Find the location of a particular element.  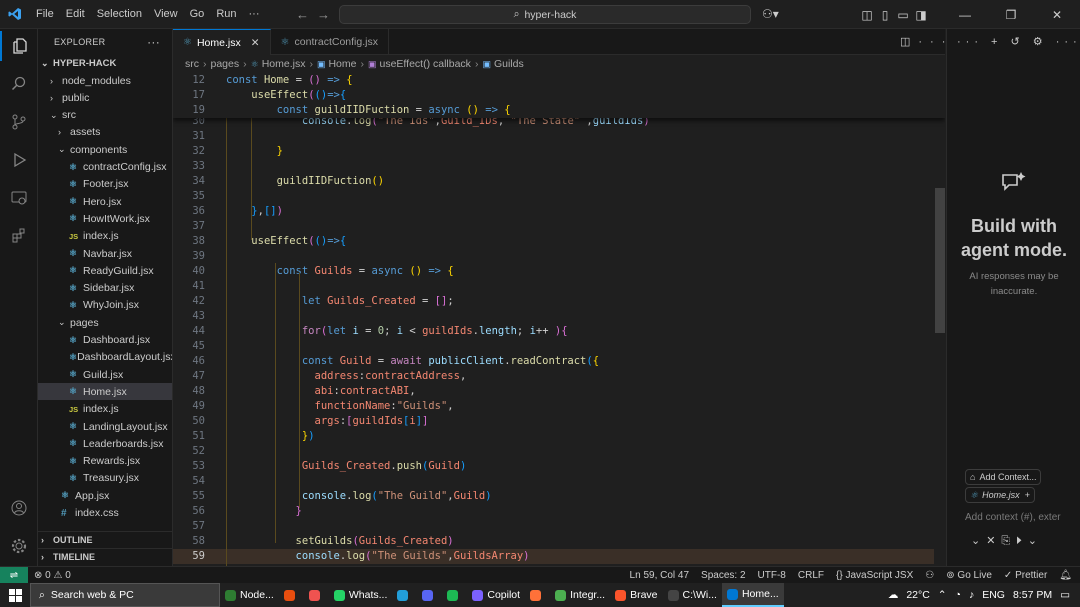

code-line: 34 guildIIDFuction() is located at coordinates (559, 181).